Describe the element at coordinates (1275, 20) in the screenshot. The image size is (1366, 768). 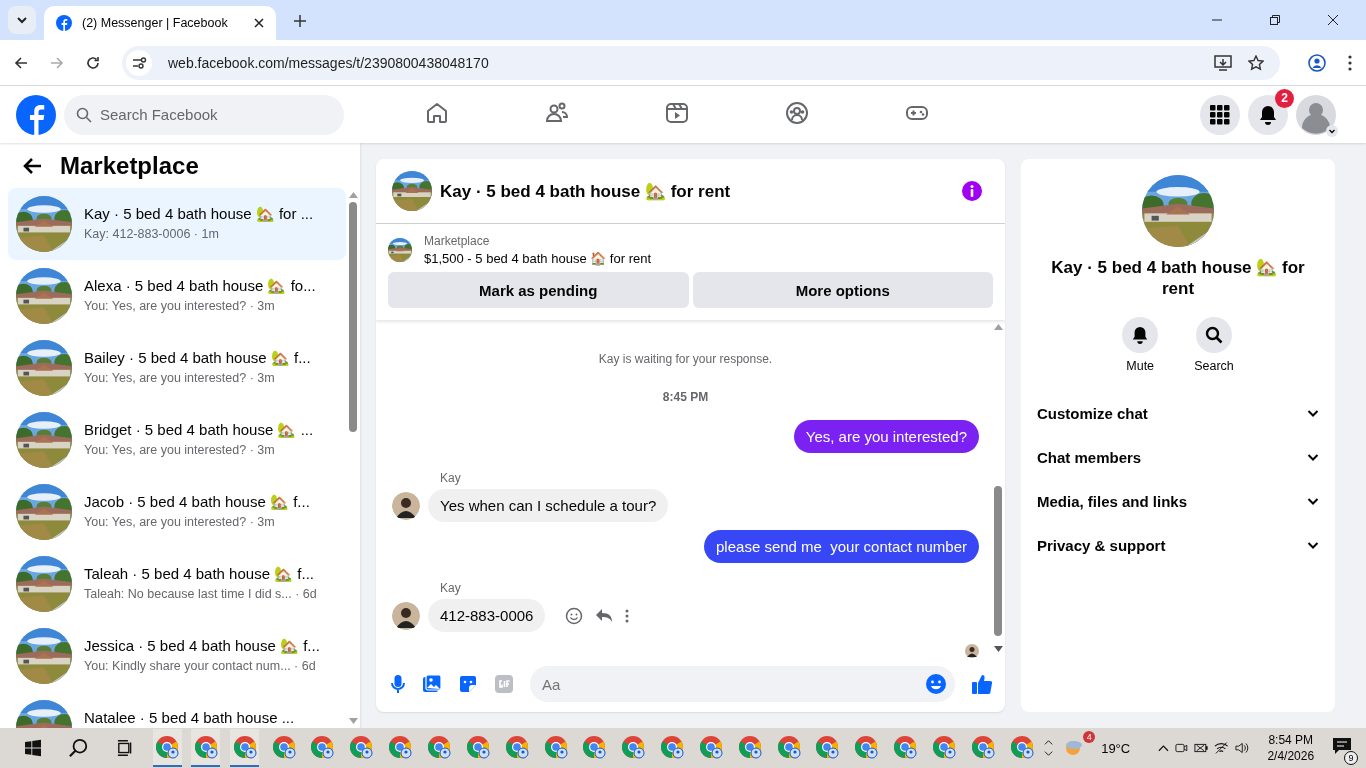
I see `restore-icon` at that location.